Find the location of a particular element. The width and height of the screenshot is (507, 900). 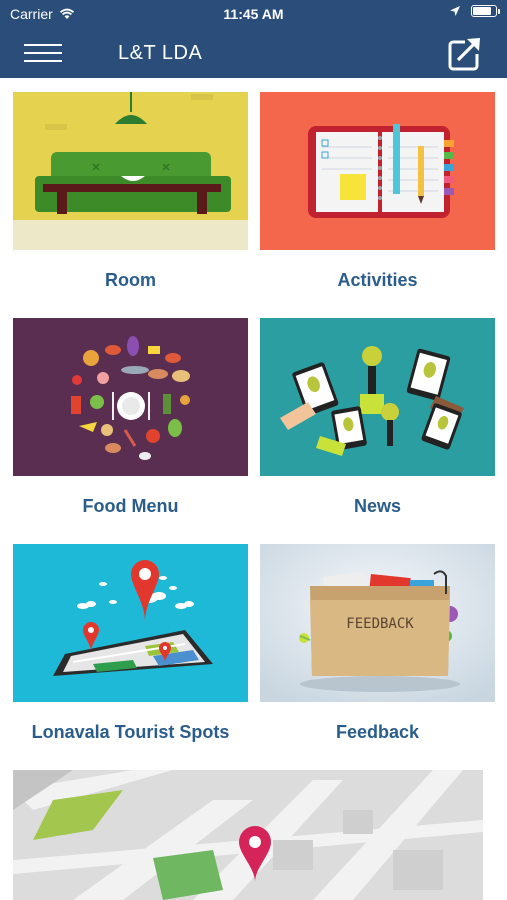

tile-map is located at coordinates (248, 835).